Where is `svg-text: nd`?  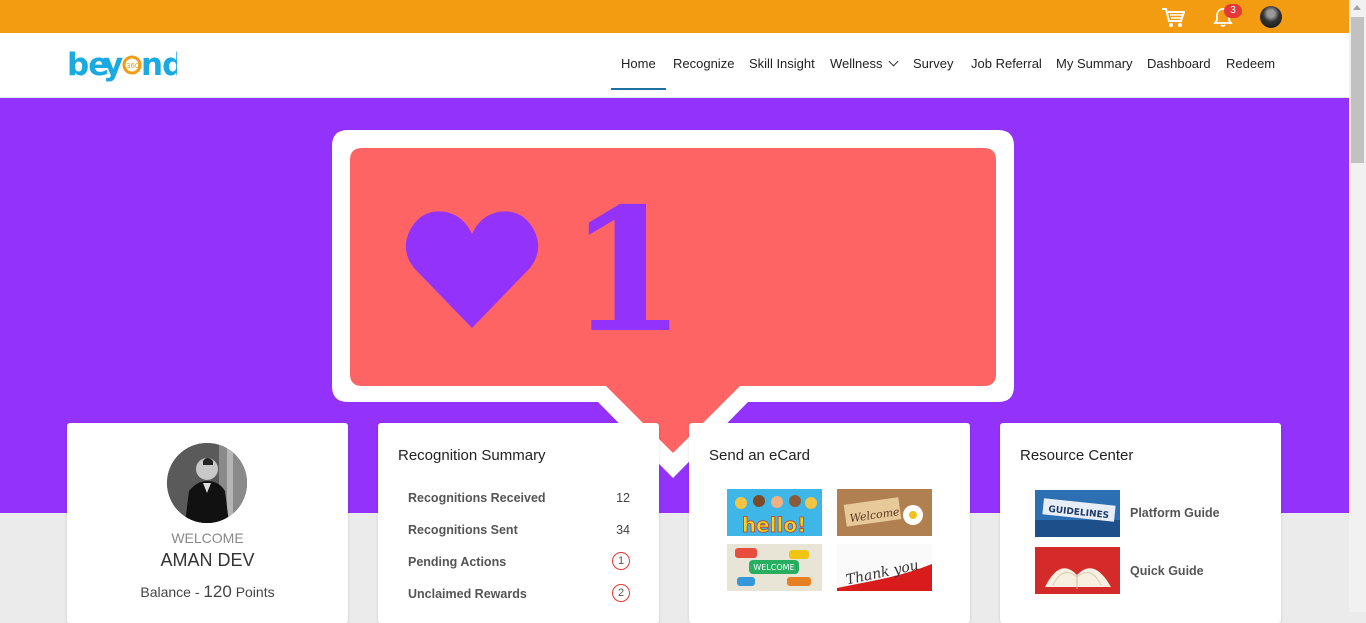
svg-text: nd is located at coordinates (159, 65).